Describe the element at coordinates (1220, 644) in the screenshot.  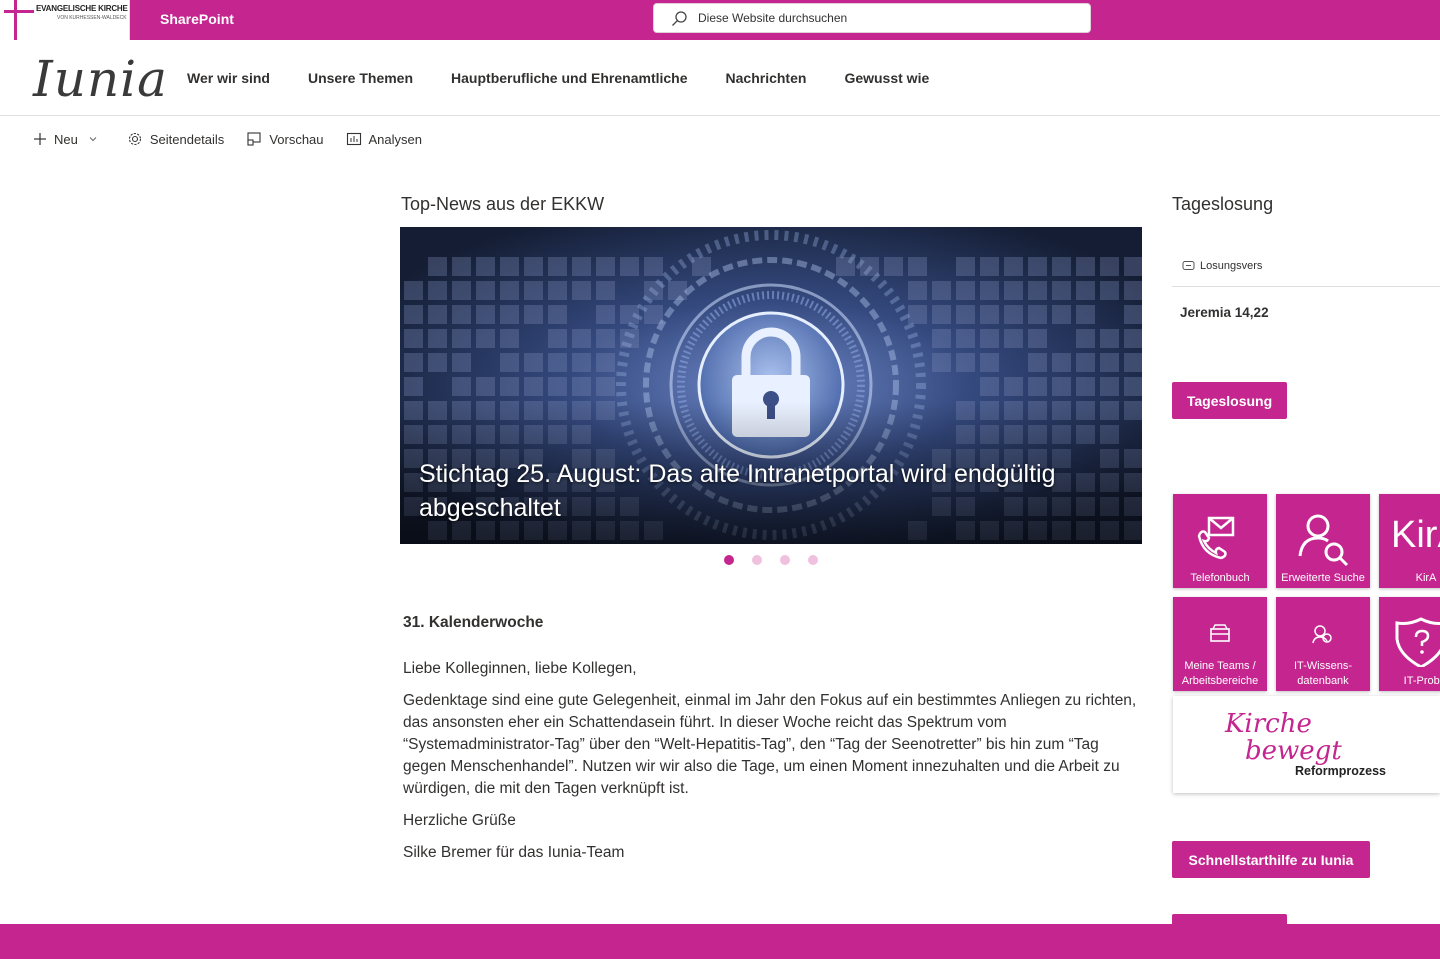
I see `tile-meine-teams: Meine Teams / Arbeitsbereiche` at that location.